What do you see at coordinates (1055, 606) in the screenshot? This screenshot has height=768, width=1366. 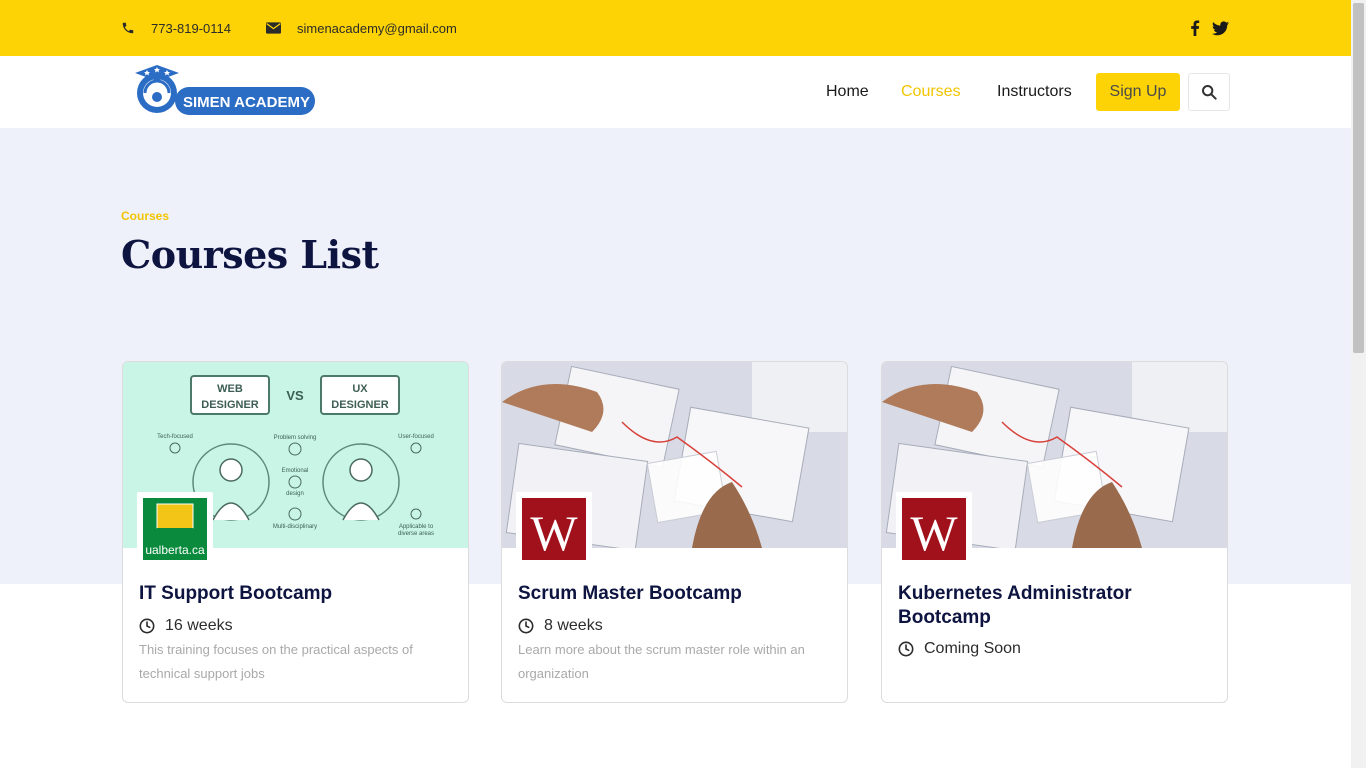 I see `course-title: Kubernetes Administrator Bootcamp` at bounding box center [1055, 606].